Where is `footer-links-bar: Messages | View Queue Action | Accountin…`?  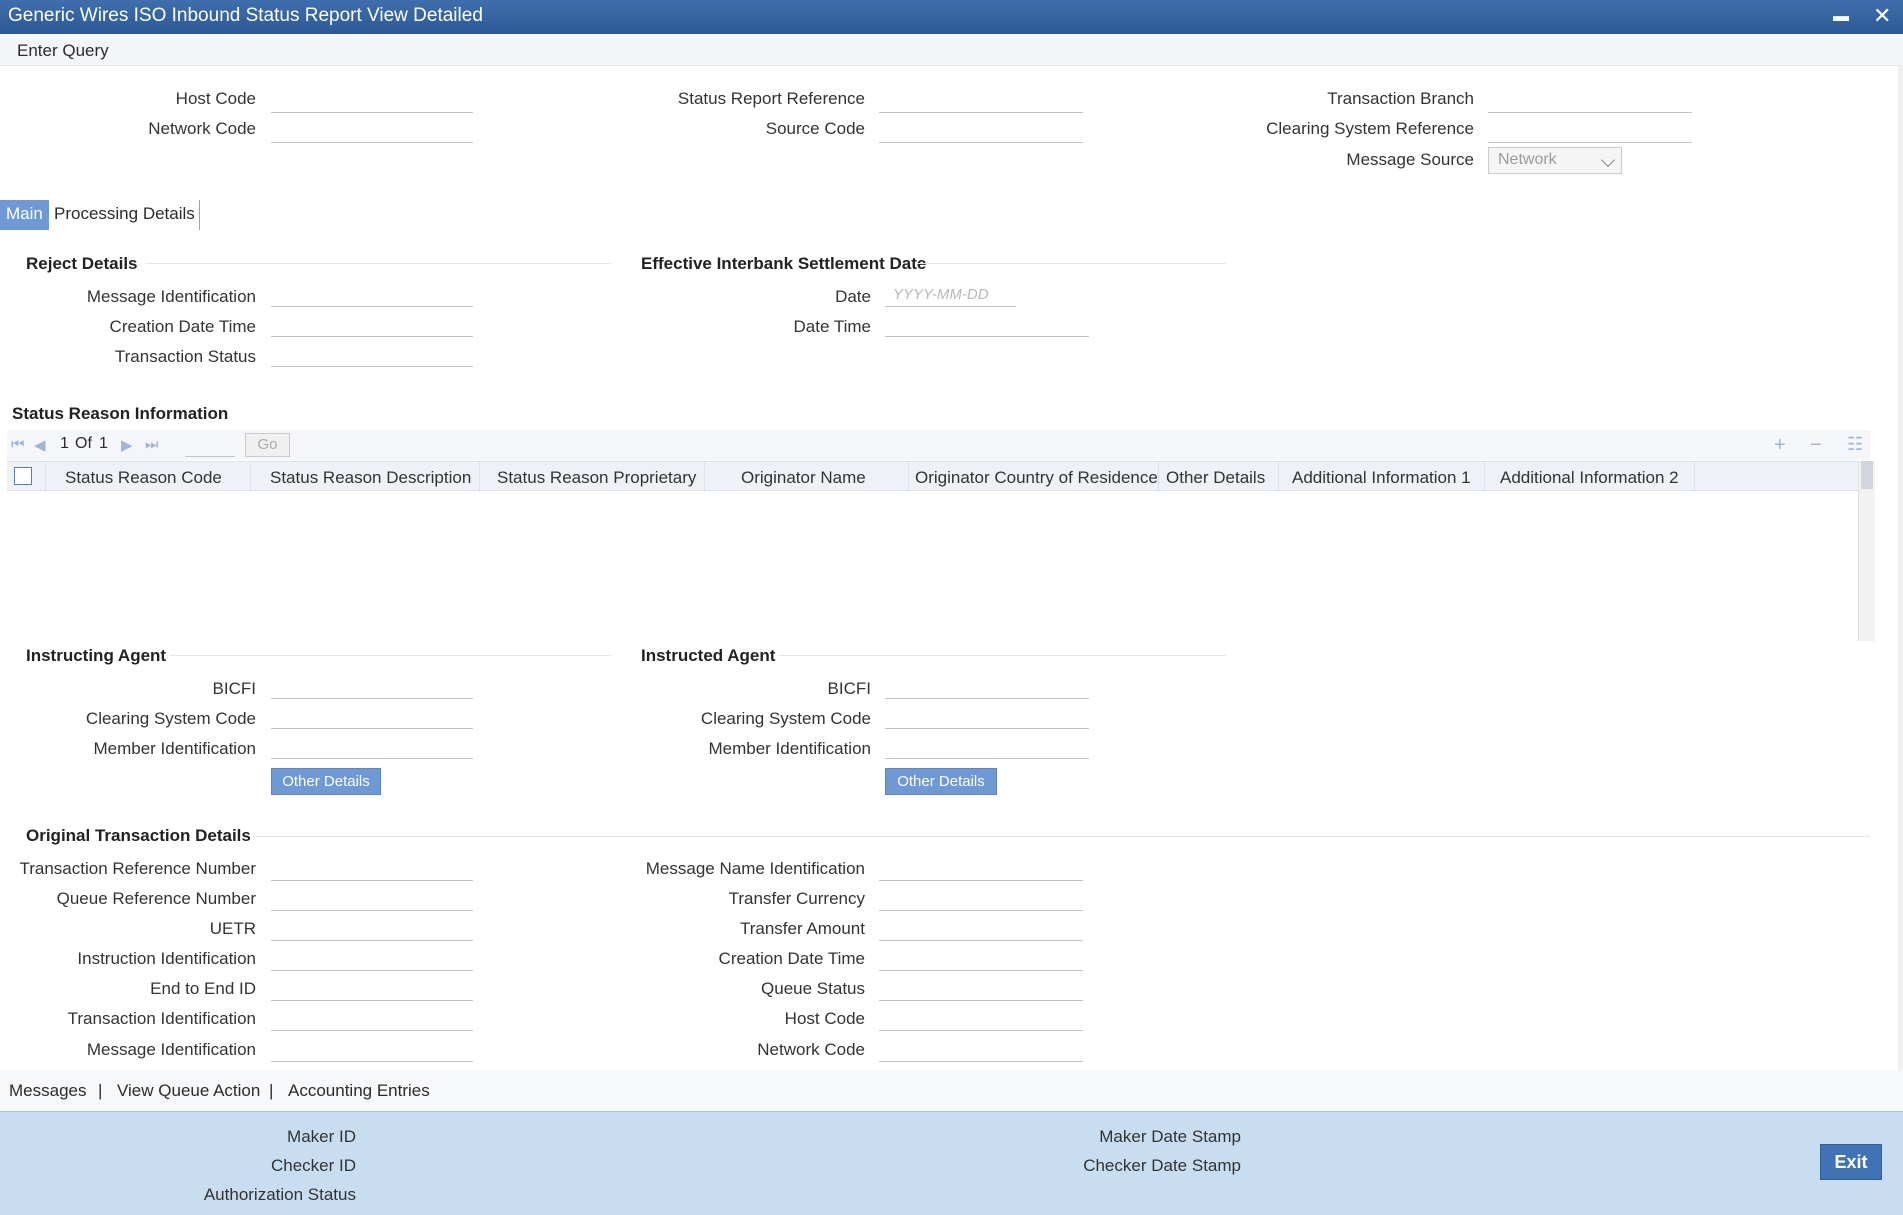
footer-links-bar: Messages | View Queue Action | Accountin… is located at coordinates (951, 1091).